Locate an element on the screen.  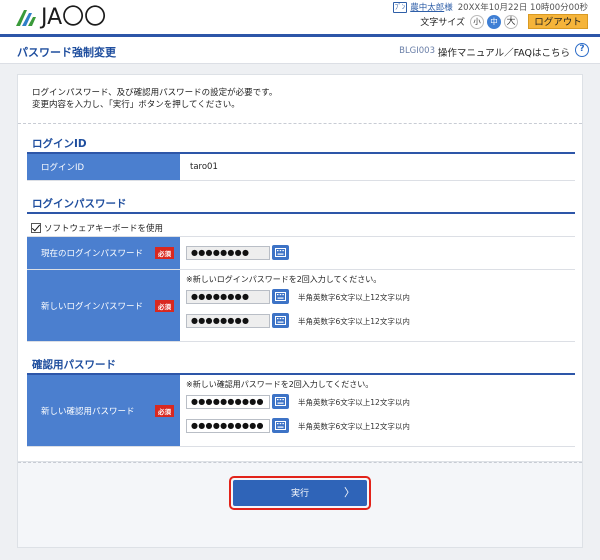
confirm-pw-section-title: 確認用パスワード is located at coordinates (74, 365).